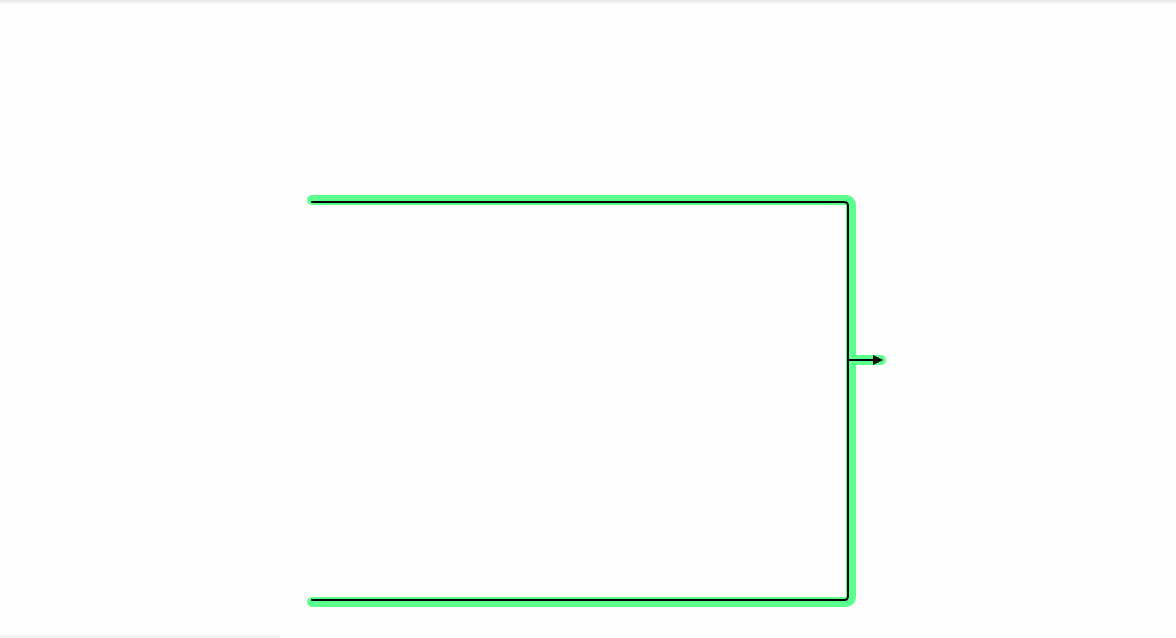 Image resolution: width=1176 pixels, height=638 pixels. What do you see at coordinates (580, 281) in the screenshot?
I see `input-edge-top` at bounding box center [580, 281].